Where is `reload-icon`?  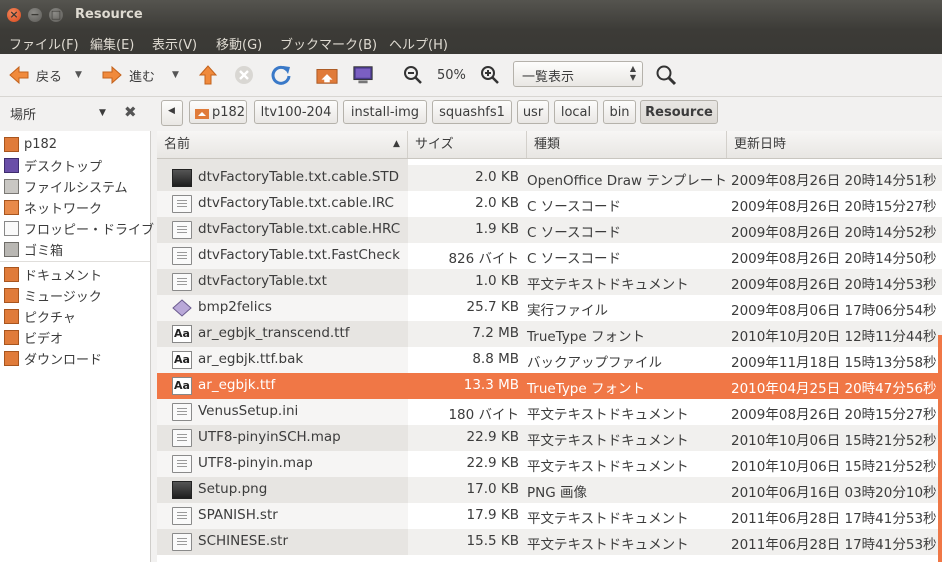 reload-icon is located at coordinates (281, 75).